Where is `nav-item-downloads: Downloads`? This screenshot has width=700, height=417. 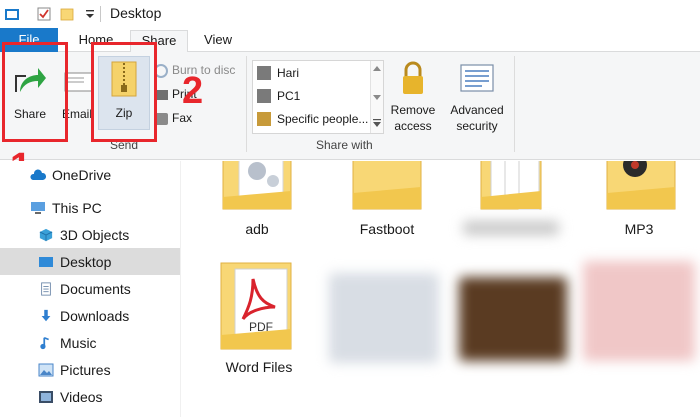
nav-item-downloads: Downloads is located at coordinates (90, 315).